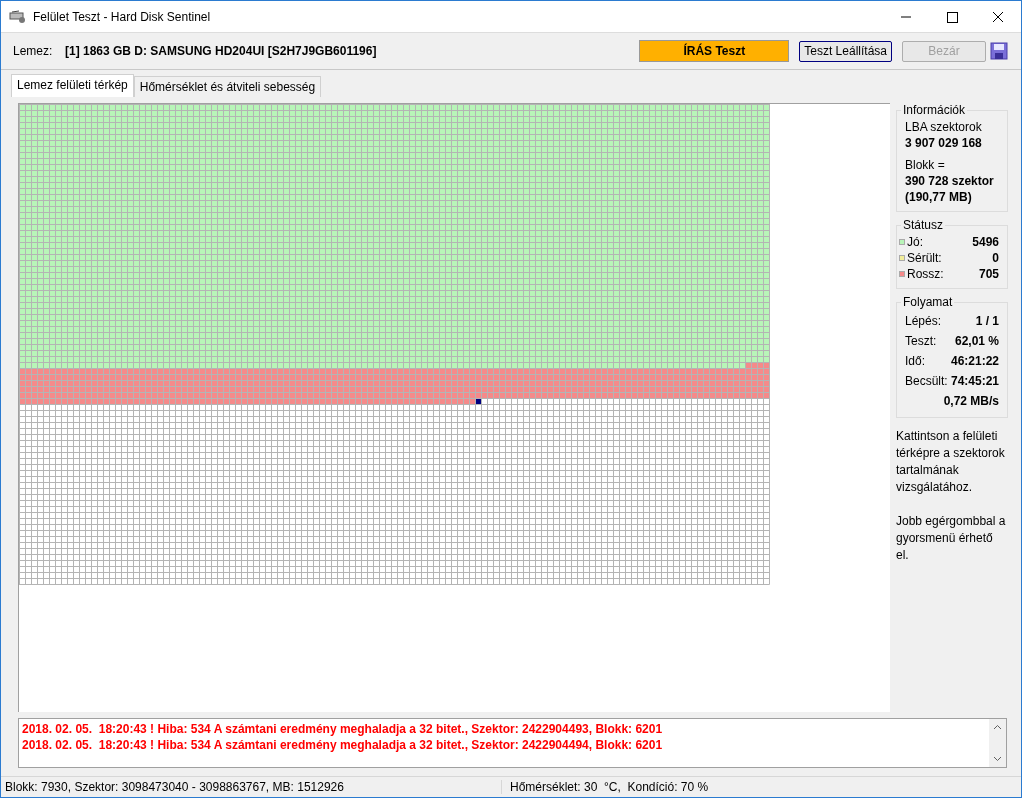 The width and height of the screenshot is (1022, 798). I want to click on info-text: 3 907 029 168, so click(944, 143).